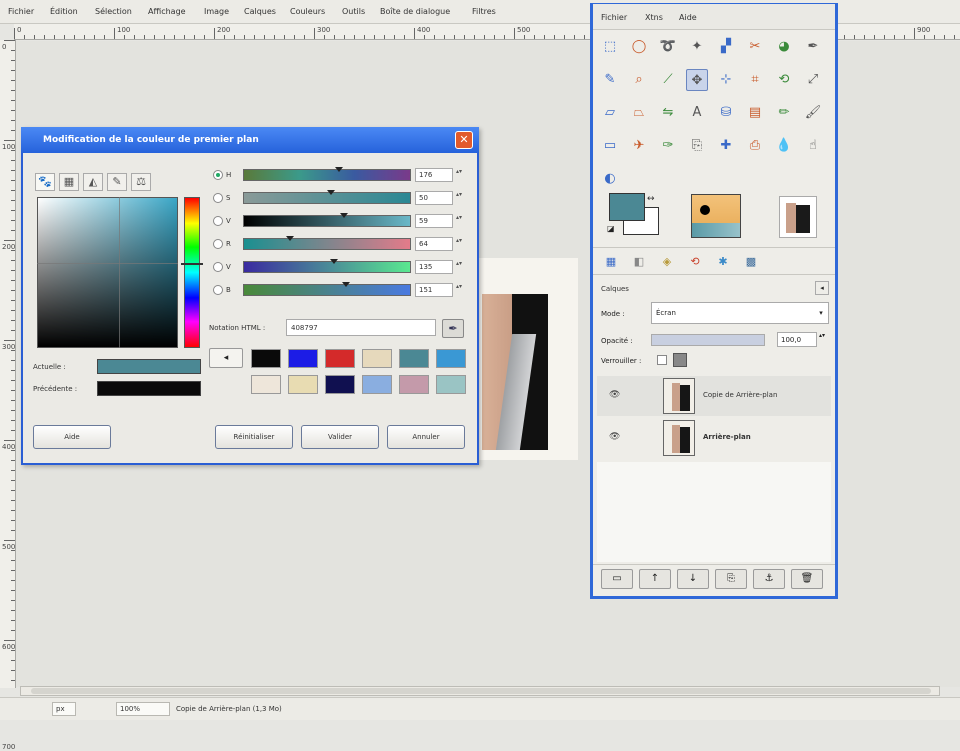 This screenshot has height=751, width=960. Describe the element at coordinates (192, 264) in the screenshot. I see `hue-marker` at that location.